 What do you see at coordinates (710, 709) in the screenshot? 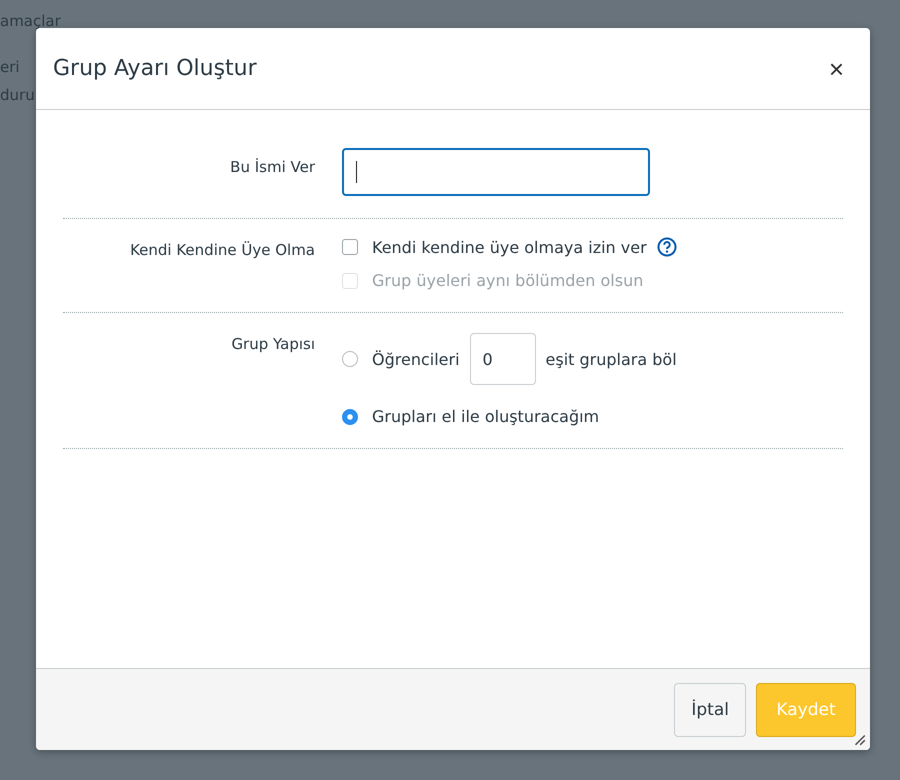
I see `cancel-button: İptal` at bounding box center [710, 709].